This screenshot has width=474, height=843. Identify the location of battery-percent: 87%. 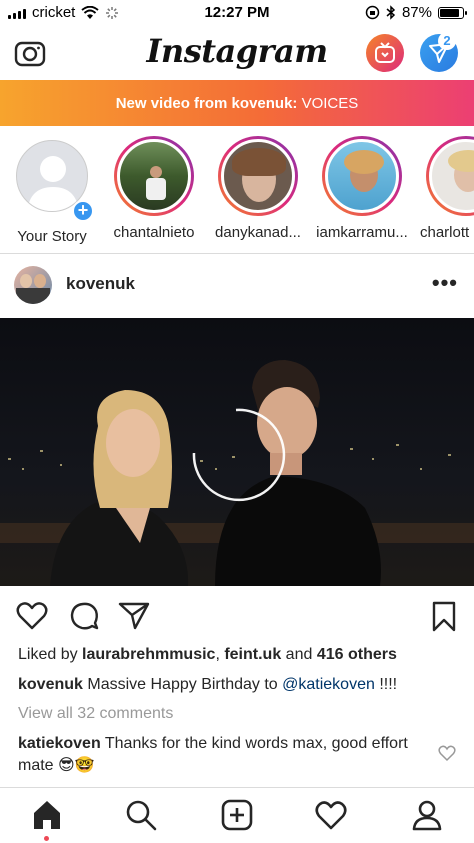
(416, 12).